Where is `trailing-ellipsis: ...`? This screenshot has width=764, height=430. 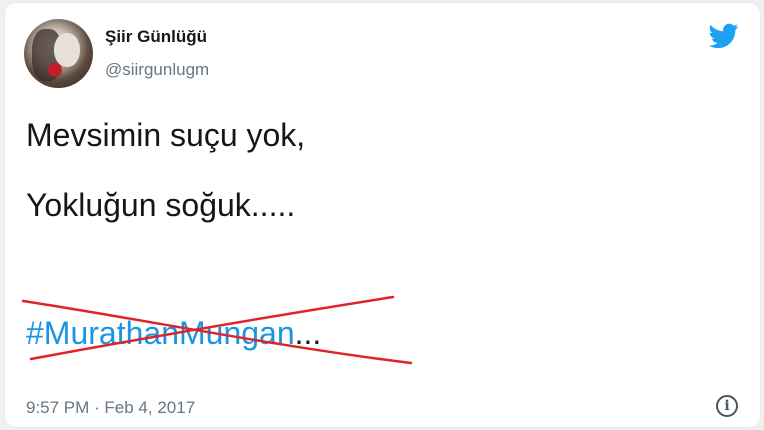 trailing-ellipsis: ... is located at coordinates (308, 333).